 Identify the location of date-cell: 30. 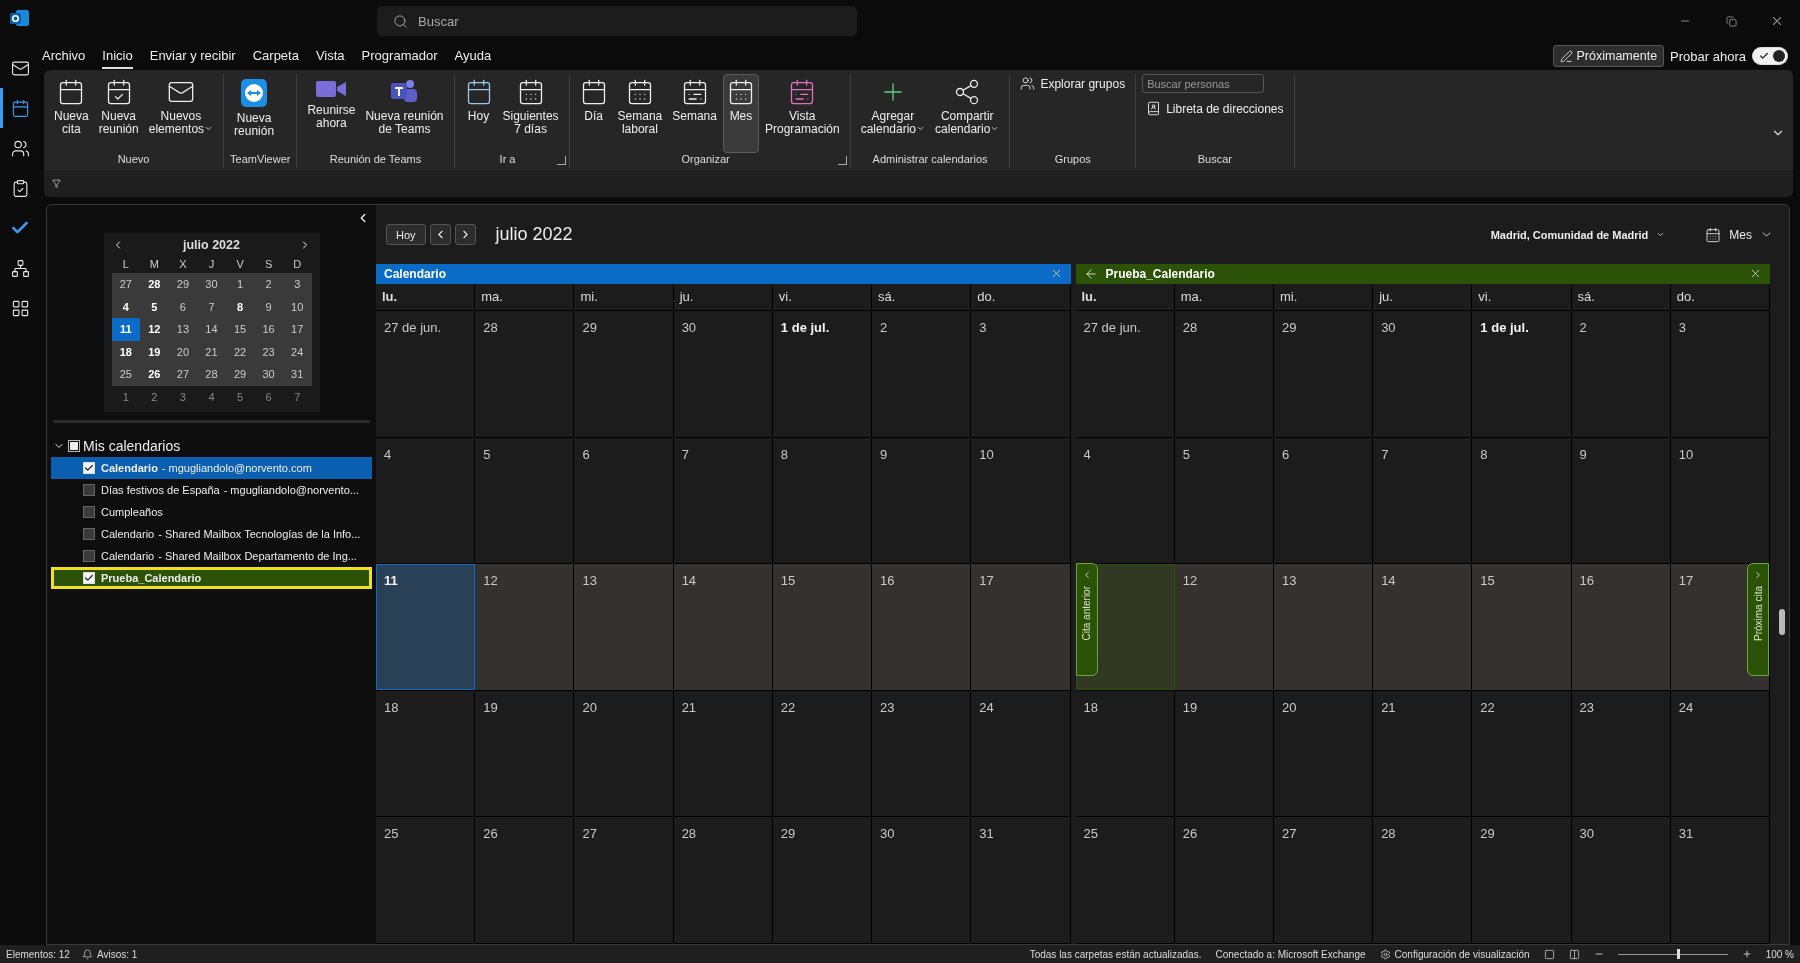
(211, 284).